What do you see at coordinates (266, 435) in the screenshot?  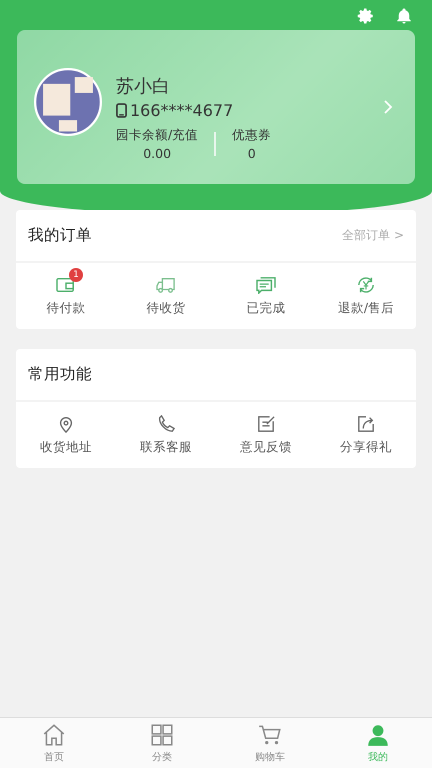 I see `function-item: 意见反馈` at bounding box center [266, 435].